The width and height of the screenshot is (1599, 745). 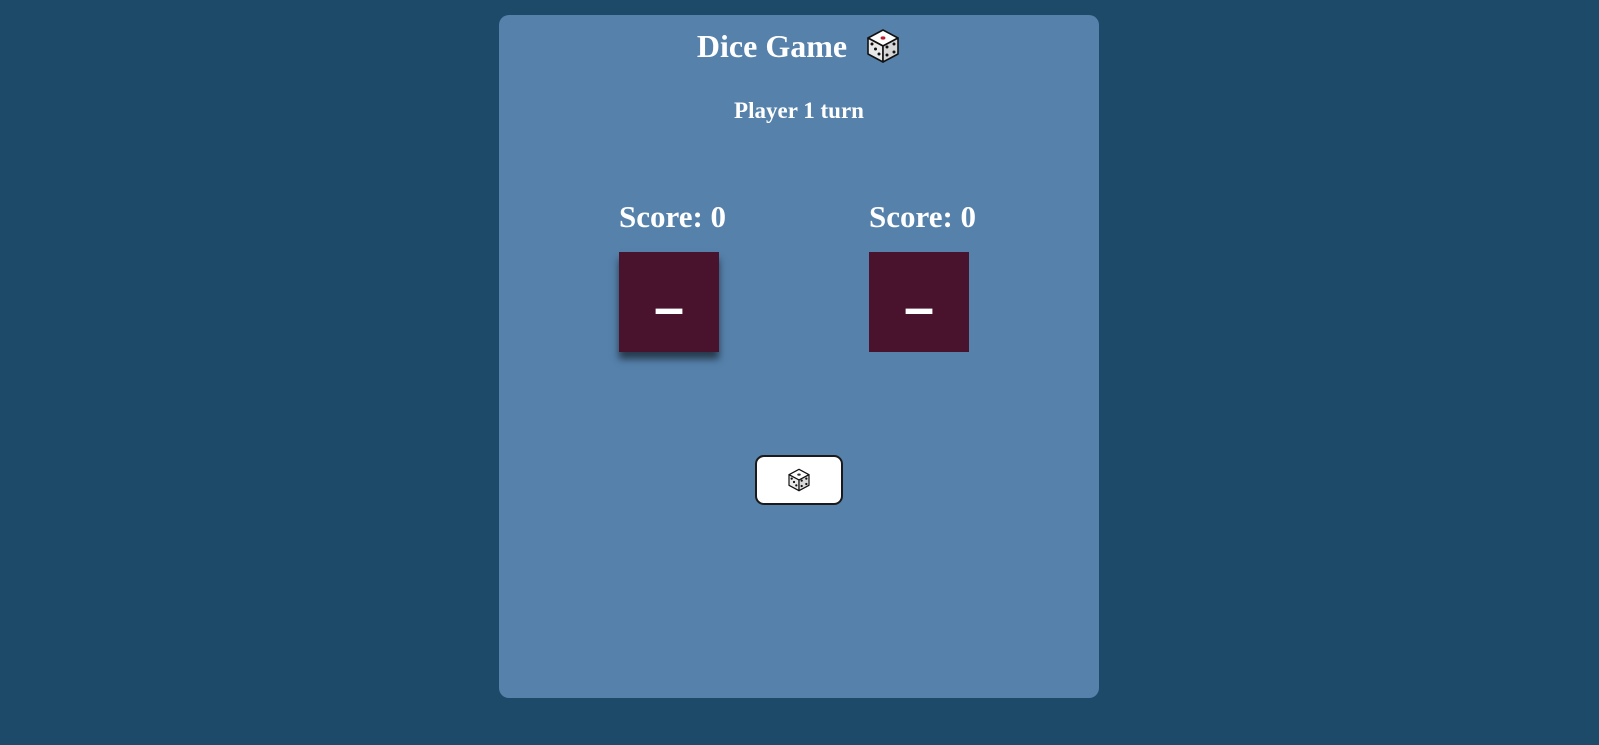 What do you see at coordinates (772, 45) in the screenshot?
I see `title-text: Dice Game` at bounding box center [772, 45].